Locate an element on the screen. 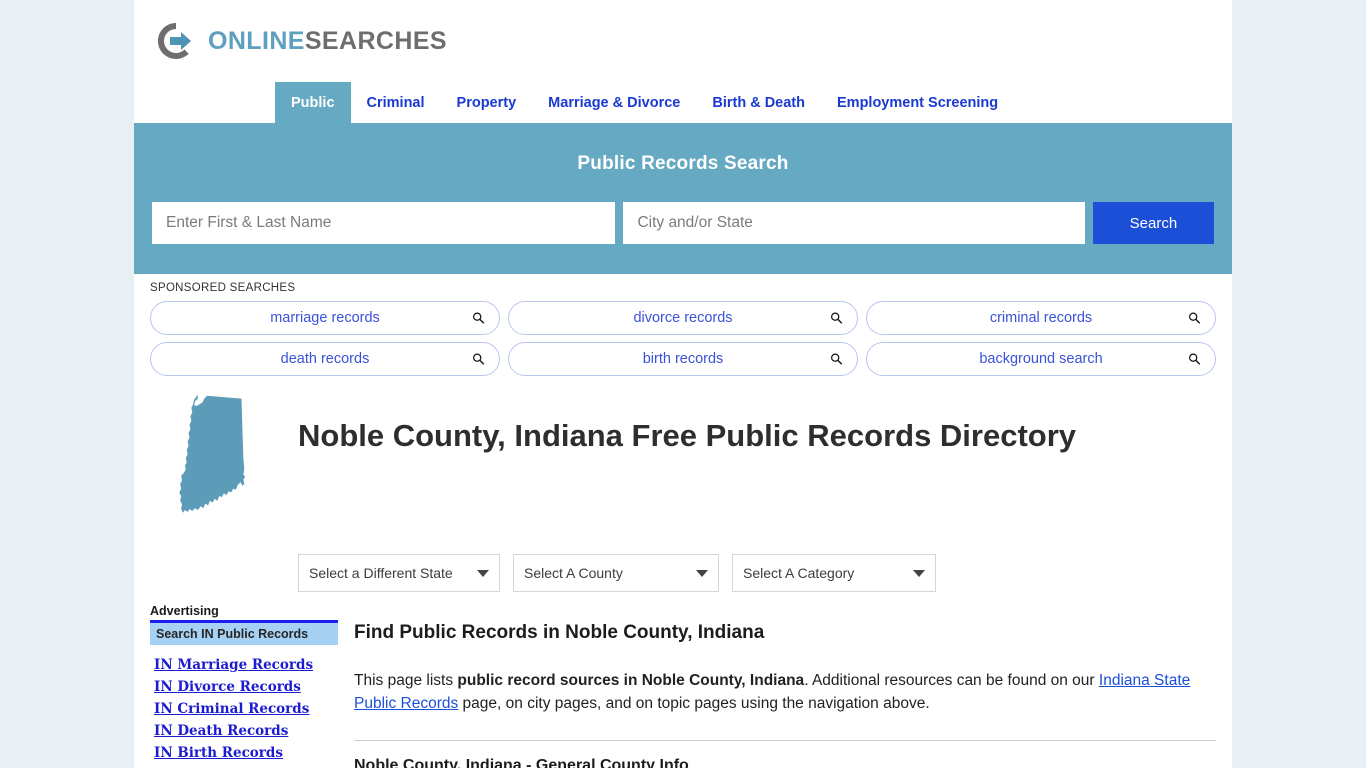 The image size is (1366, 768). advertising-label: Advertising is located at coordinates (184, 611).